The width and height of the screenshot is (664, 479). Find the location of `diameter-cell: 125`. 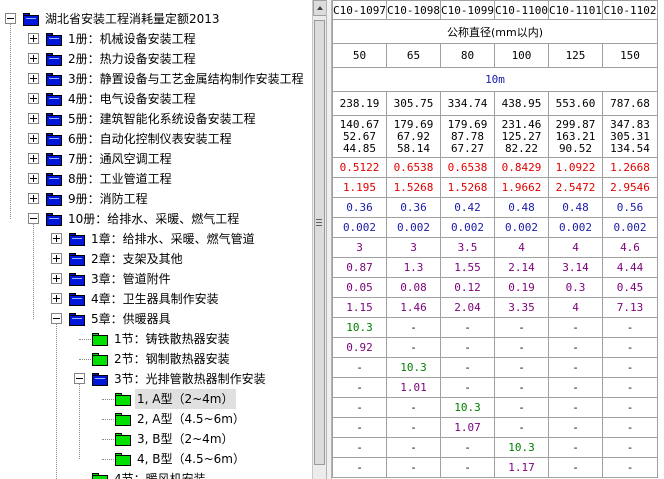

diameter-cell: 125 is located at coordinates (575, 55).